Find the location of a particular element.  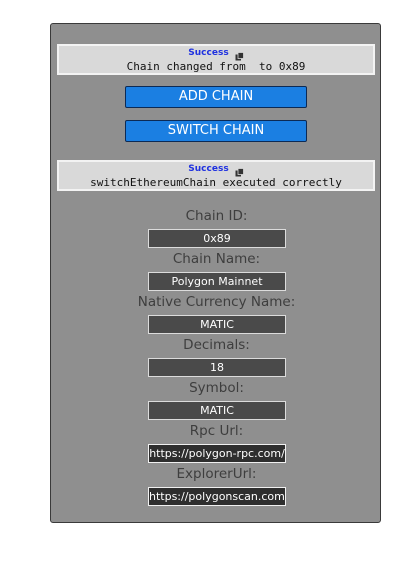

toast-message: switchEthereumChain executed correctly is located at coordinates (216, 182).